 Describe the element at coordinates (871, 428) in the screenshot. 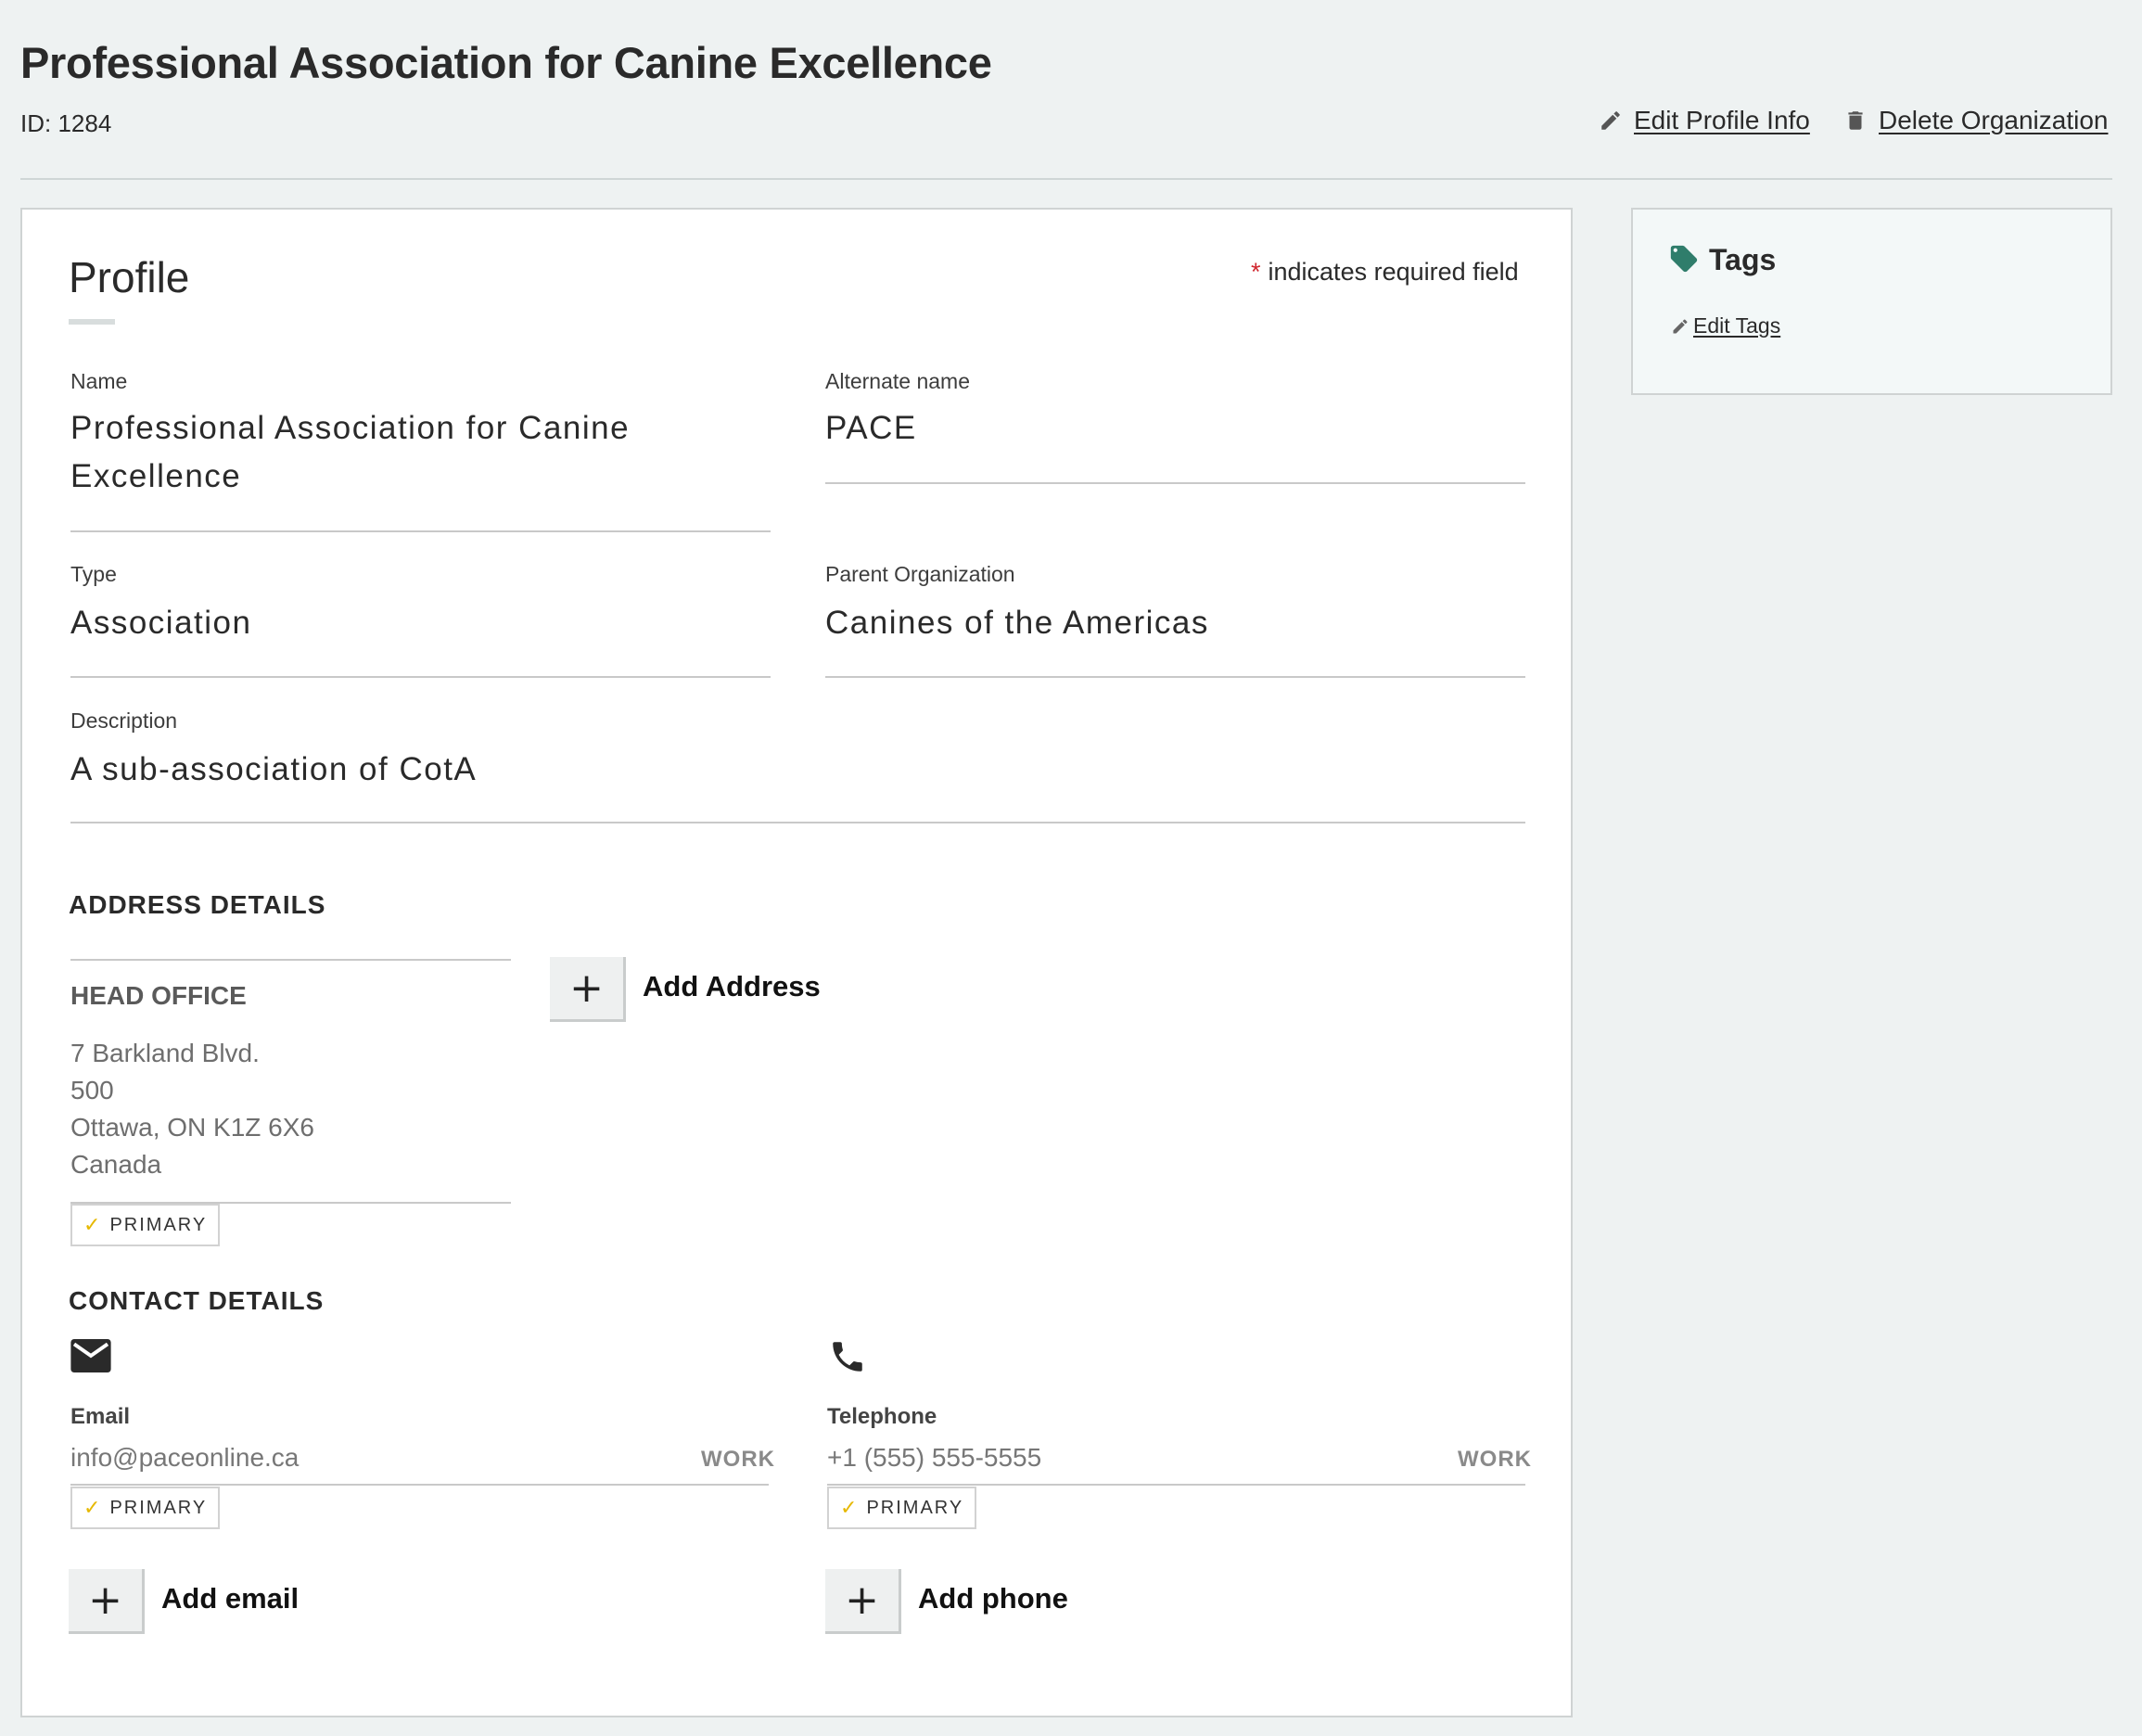

I see `alternate-name-value: PACE` at that location.